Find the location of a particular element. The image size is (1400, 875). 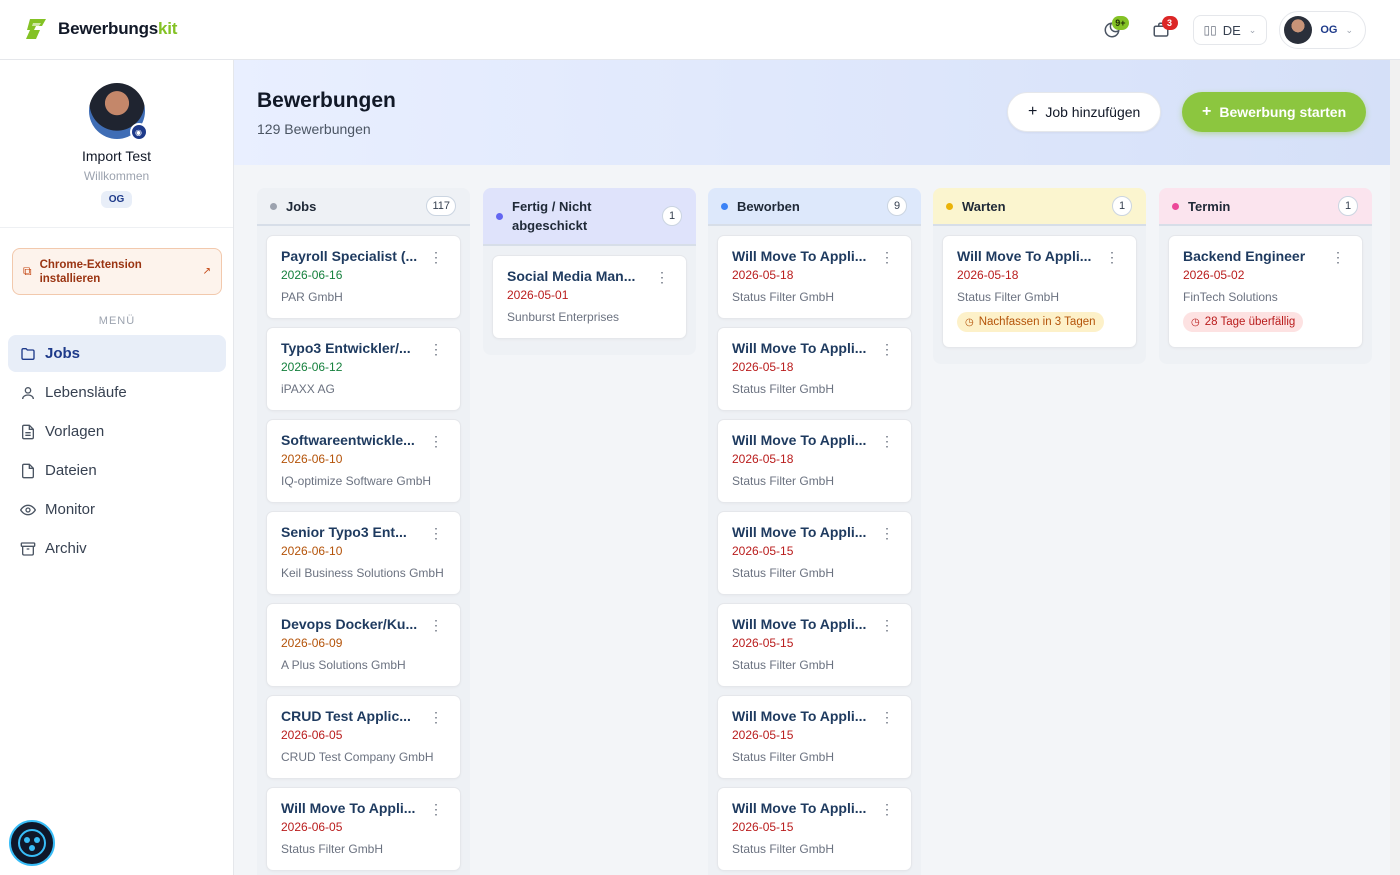

puzzle-icon: ⧉ is located at coordinates (27, 271).